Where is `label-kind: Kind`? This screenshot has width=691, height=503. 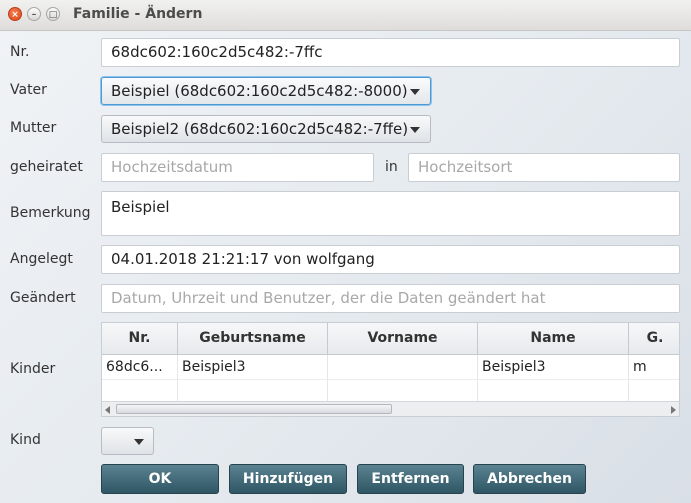
label-kind: Kind is located at coordinates (25, 440).